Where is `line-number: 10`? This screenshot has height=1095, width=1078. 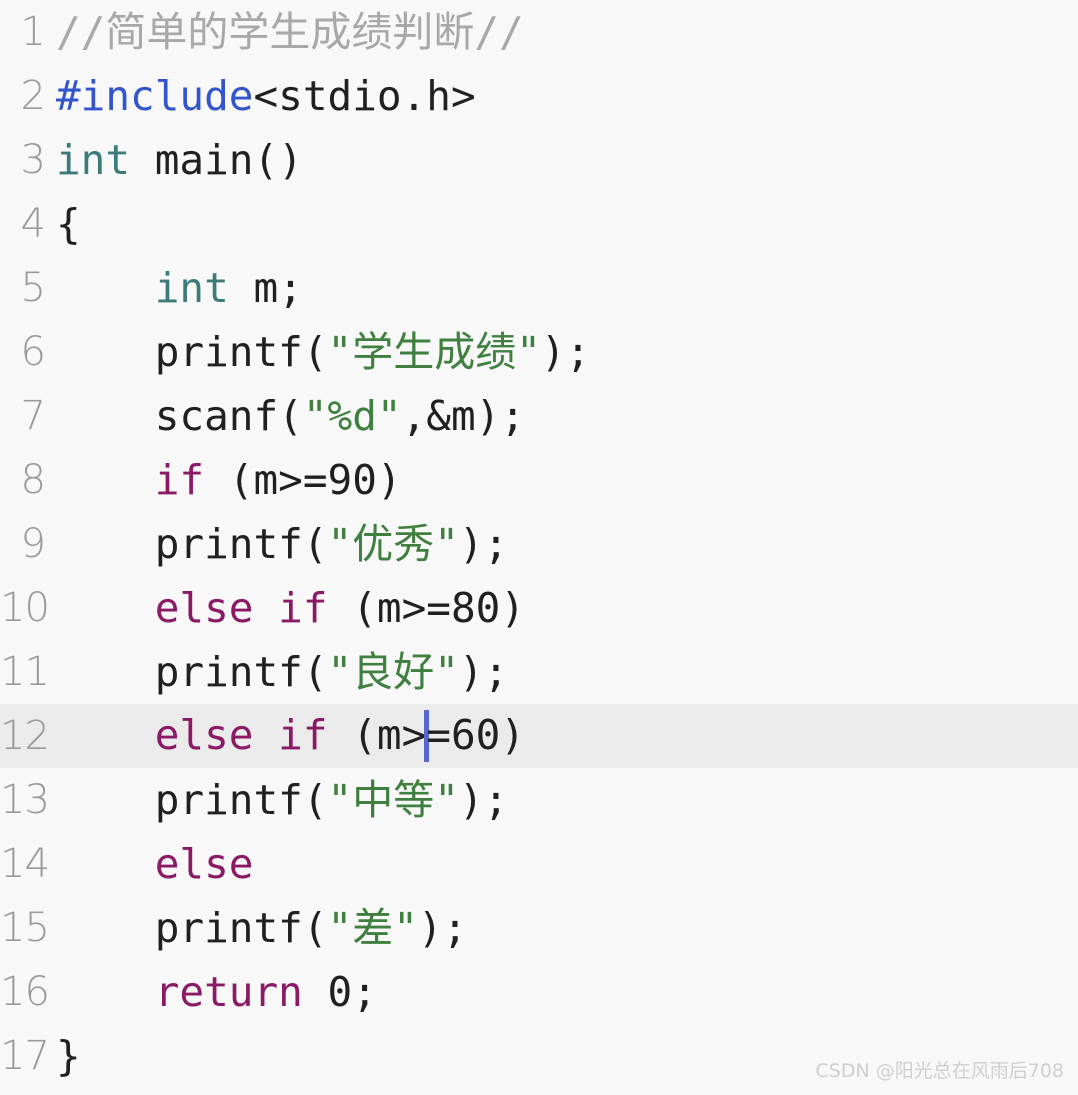 line-number: 10 is located at coordinates (25, 608).